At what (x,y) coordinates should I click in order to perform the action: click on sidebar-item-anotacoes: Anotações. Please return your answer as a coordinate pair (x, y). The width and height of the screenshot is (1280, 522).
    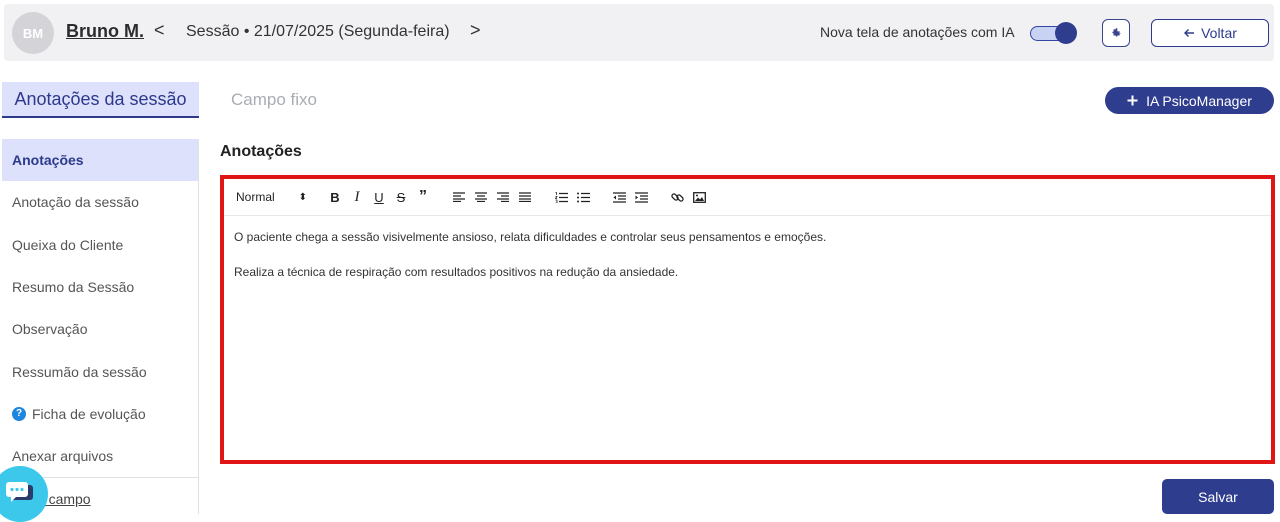
    Looking at the image, I should click on (100, 160).